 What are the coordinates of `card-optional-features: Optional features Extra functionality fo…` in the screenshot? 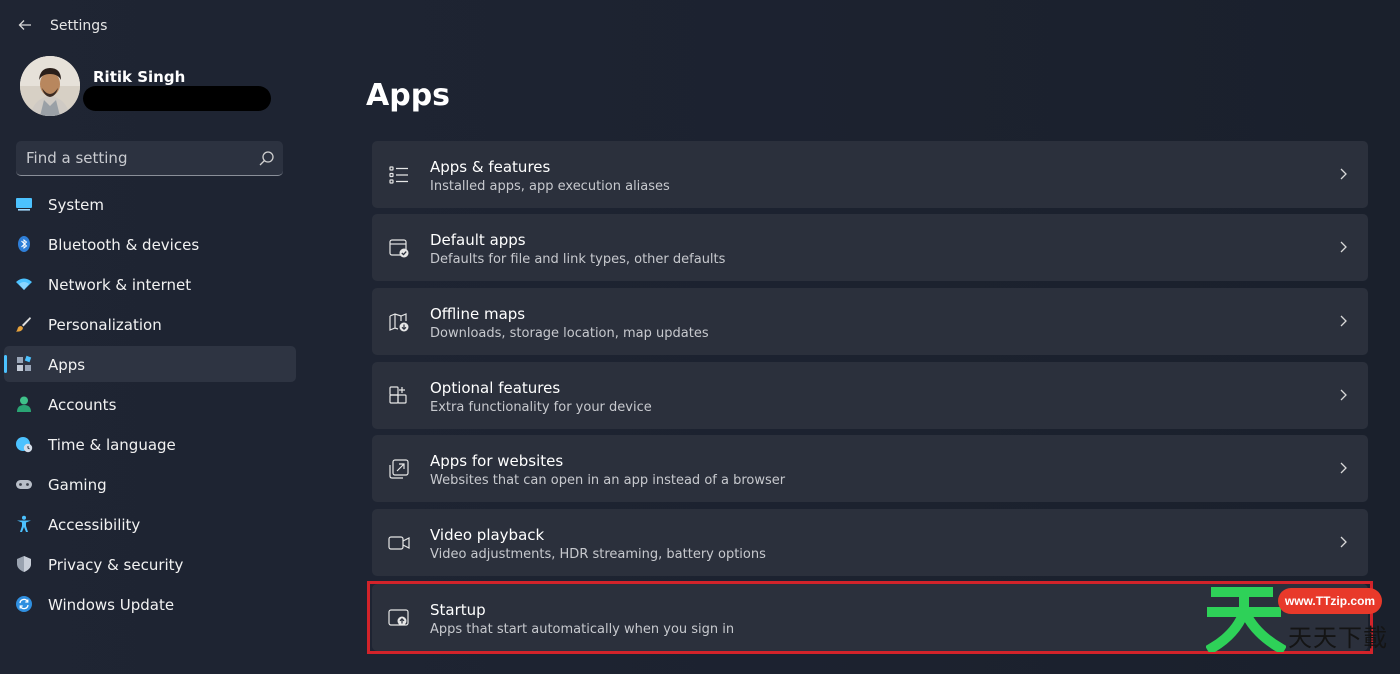 It's located at (870, 395).